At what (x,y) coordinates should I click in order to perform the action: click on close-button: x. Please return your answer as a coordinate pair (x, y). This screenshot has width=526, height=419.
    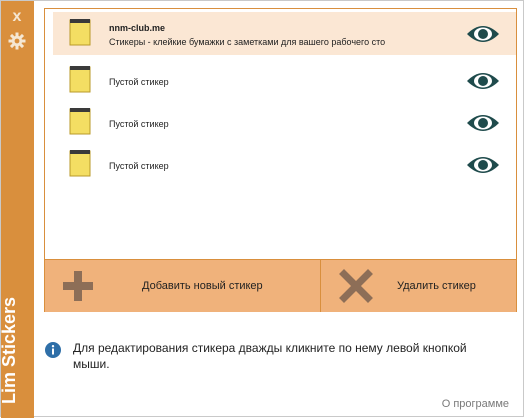
    Looking at the image, I should click on (17, 16).